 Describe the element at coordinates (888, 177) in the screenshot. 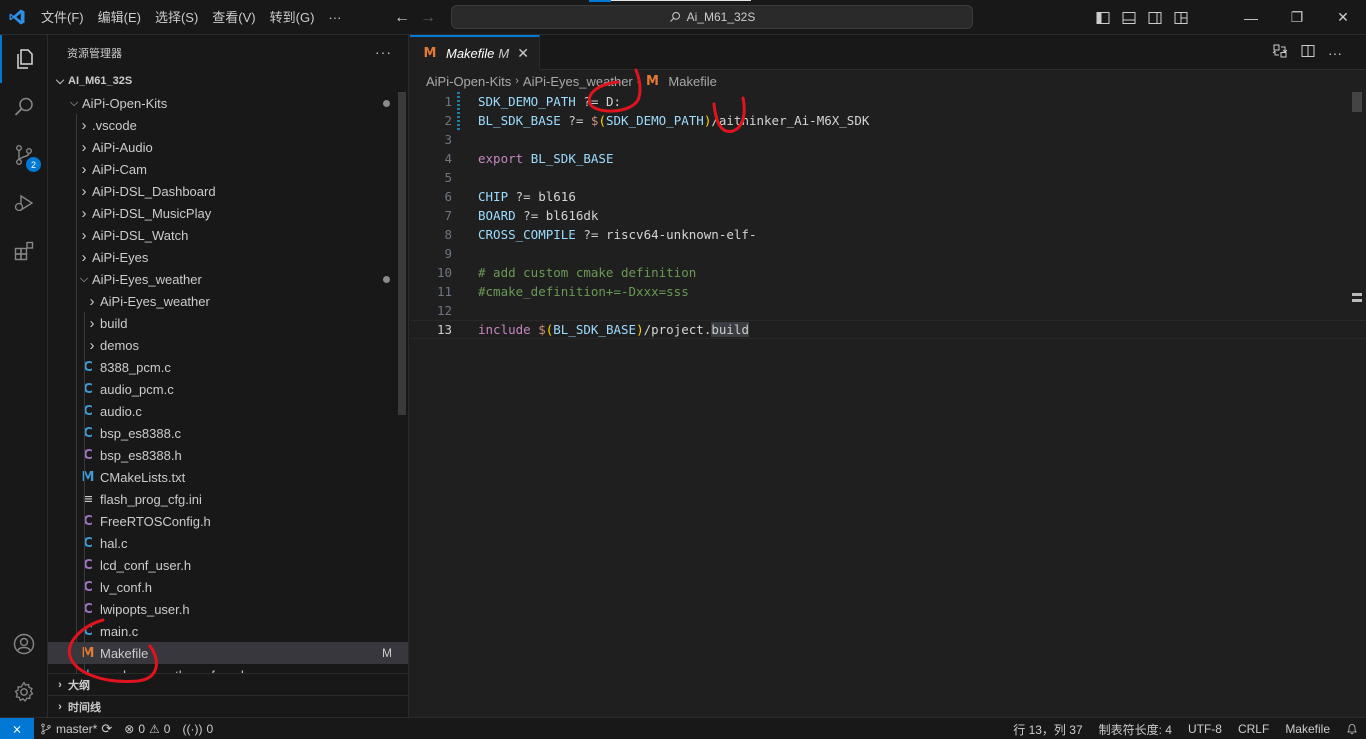

I see `code-line: 5` at that location.